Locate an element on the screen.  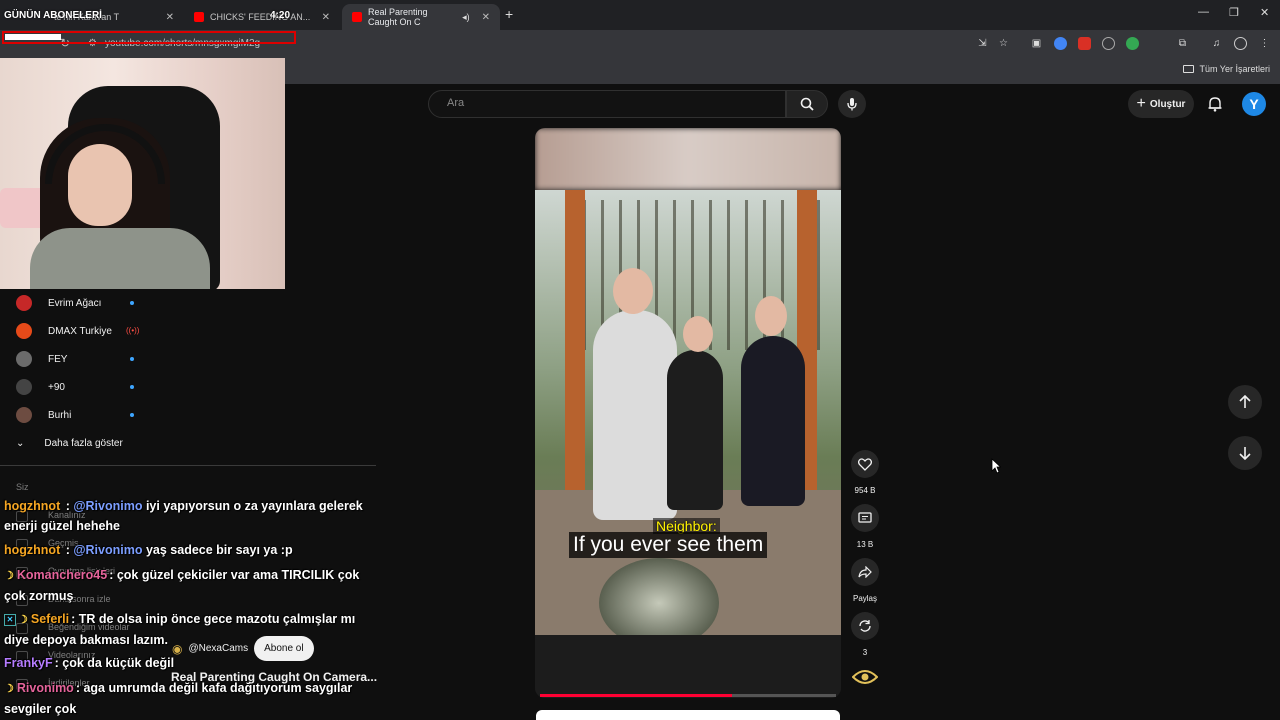
chat-text: : çok da küçük değil is located at coordinates (114, 663).